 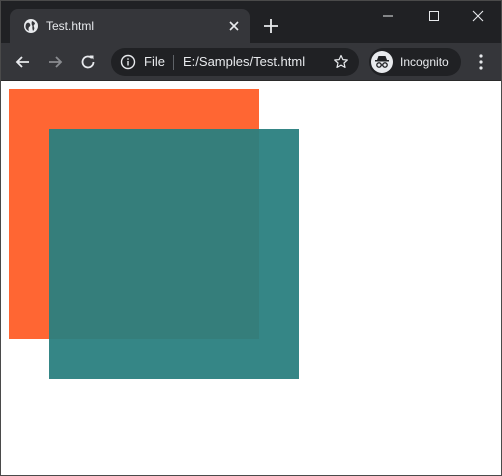 What do you see at coordinates (130, 26) in the screenshot?
I see `tab-active: Test.html` at bounding box center [130, 26].